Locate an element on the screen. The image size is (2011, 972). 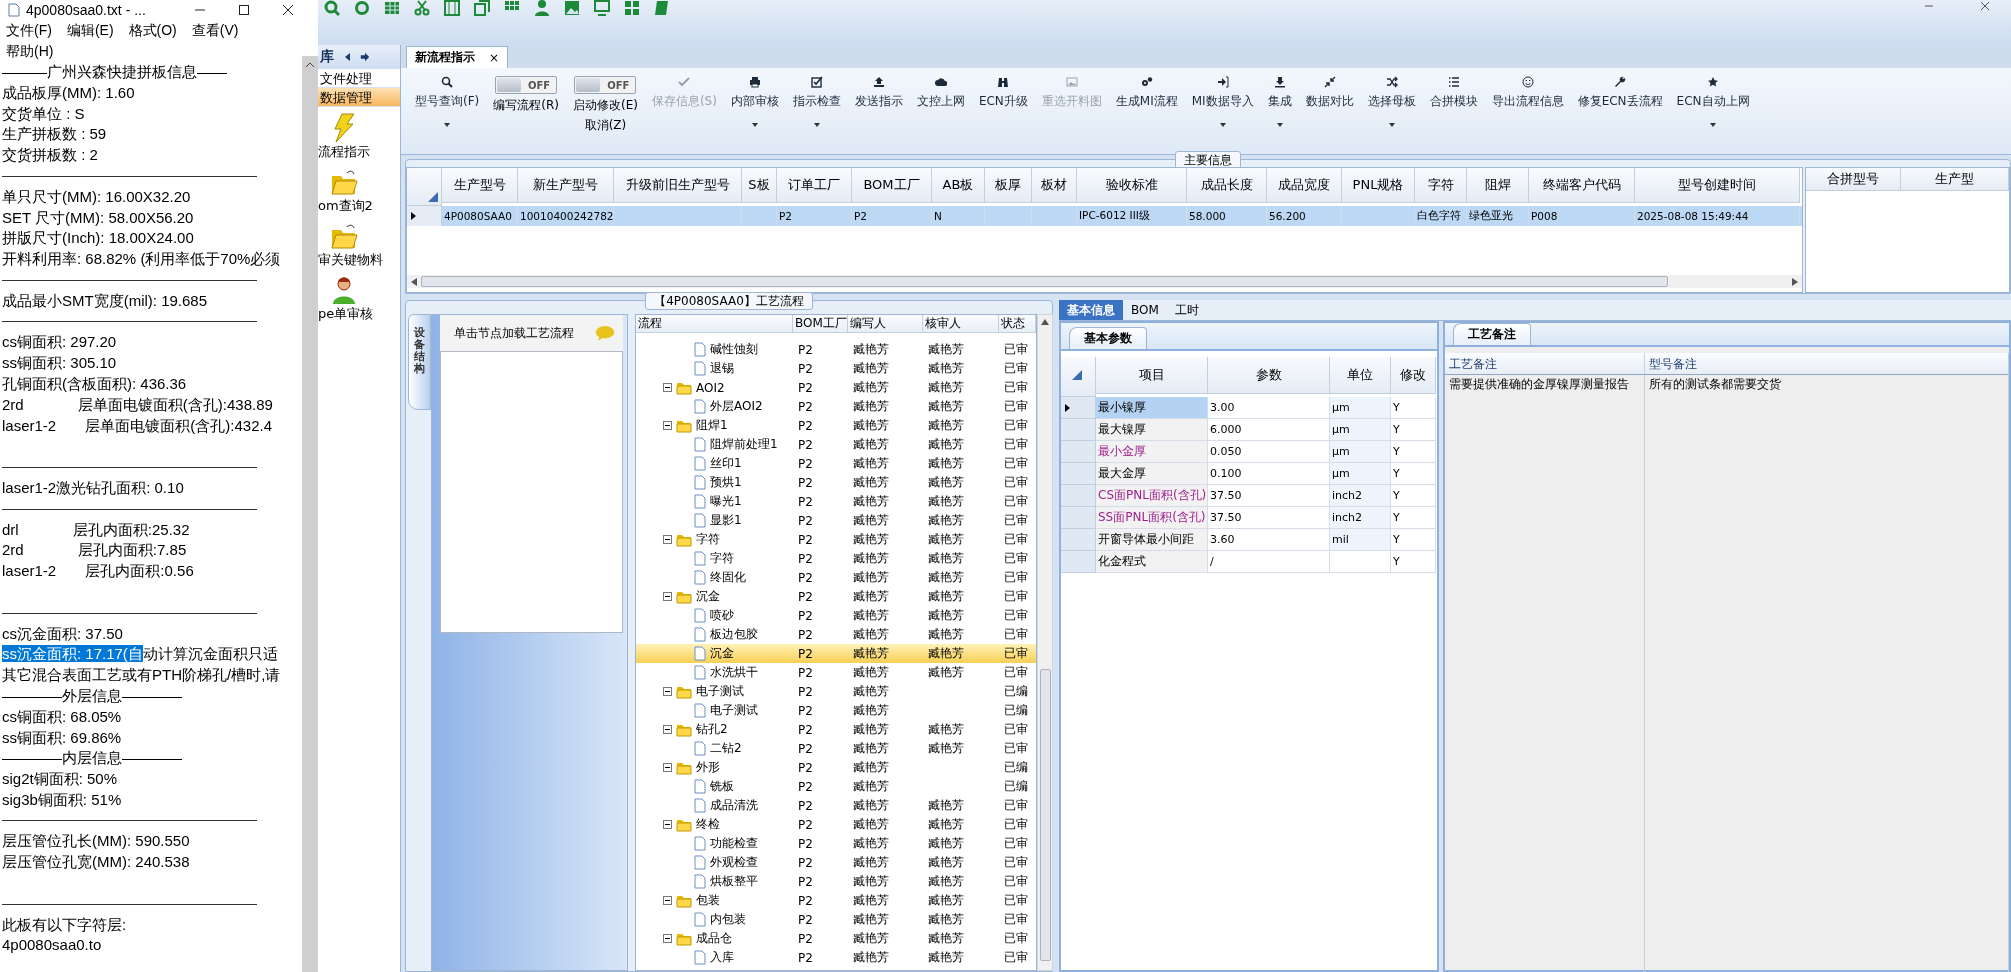
scissors-icon is located at coordinates (422, 8).